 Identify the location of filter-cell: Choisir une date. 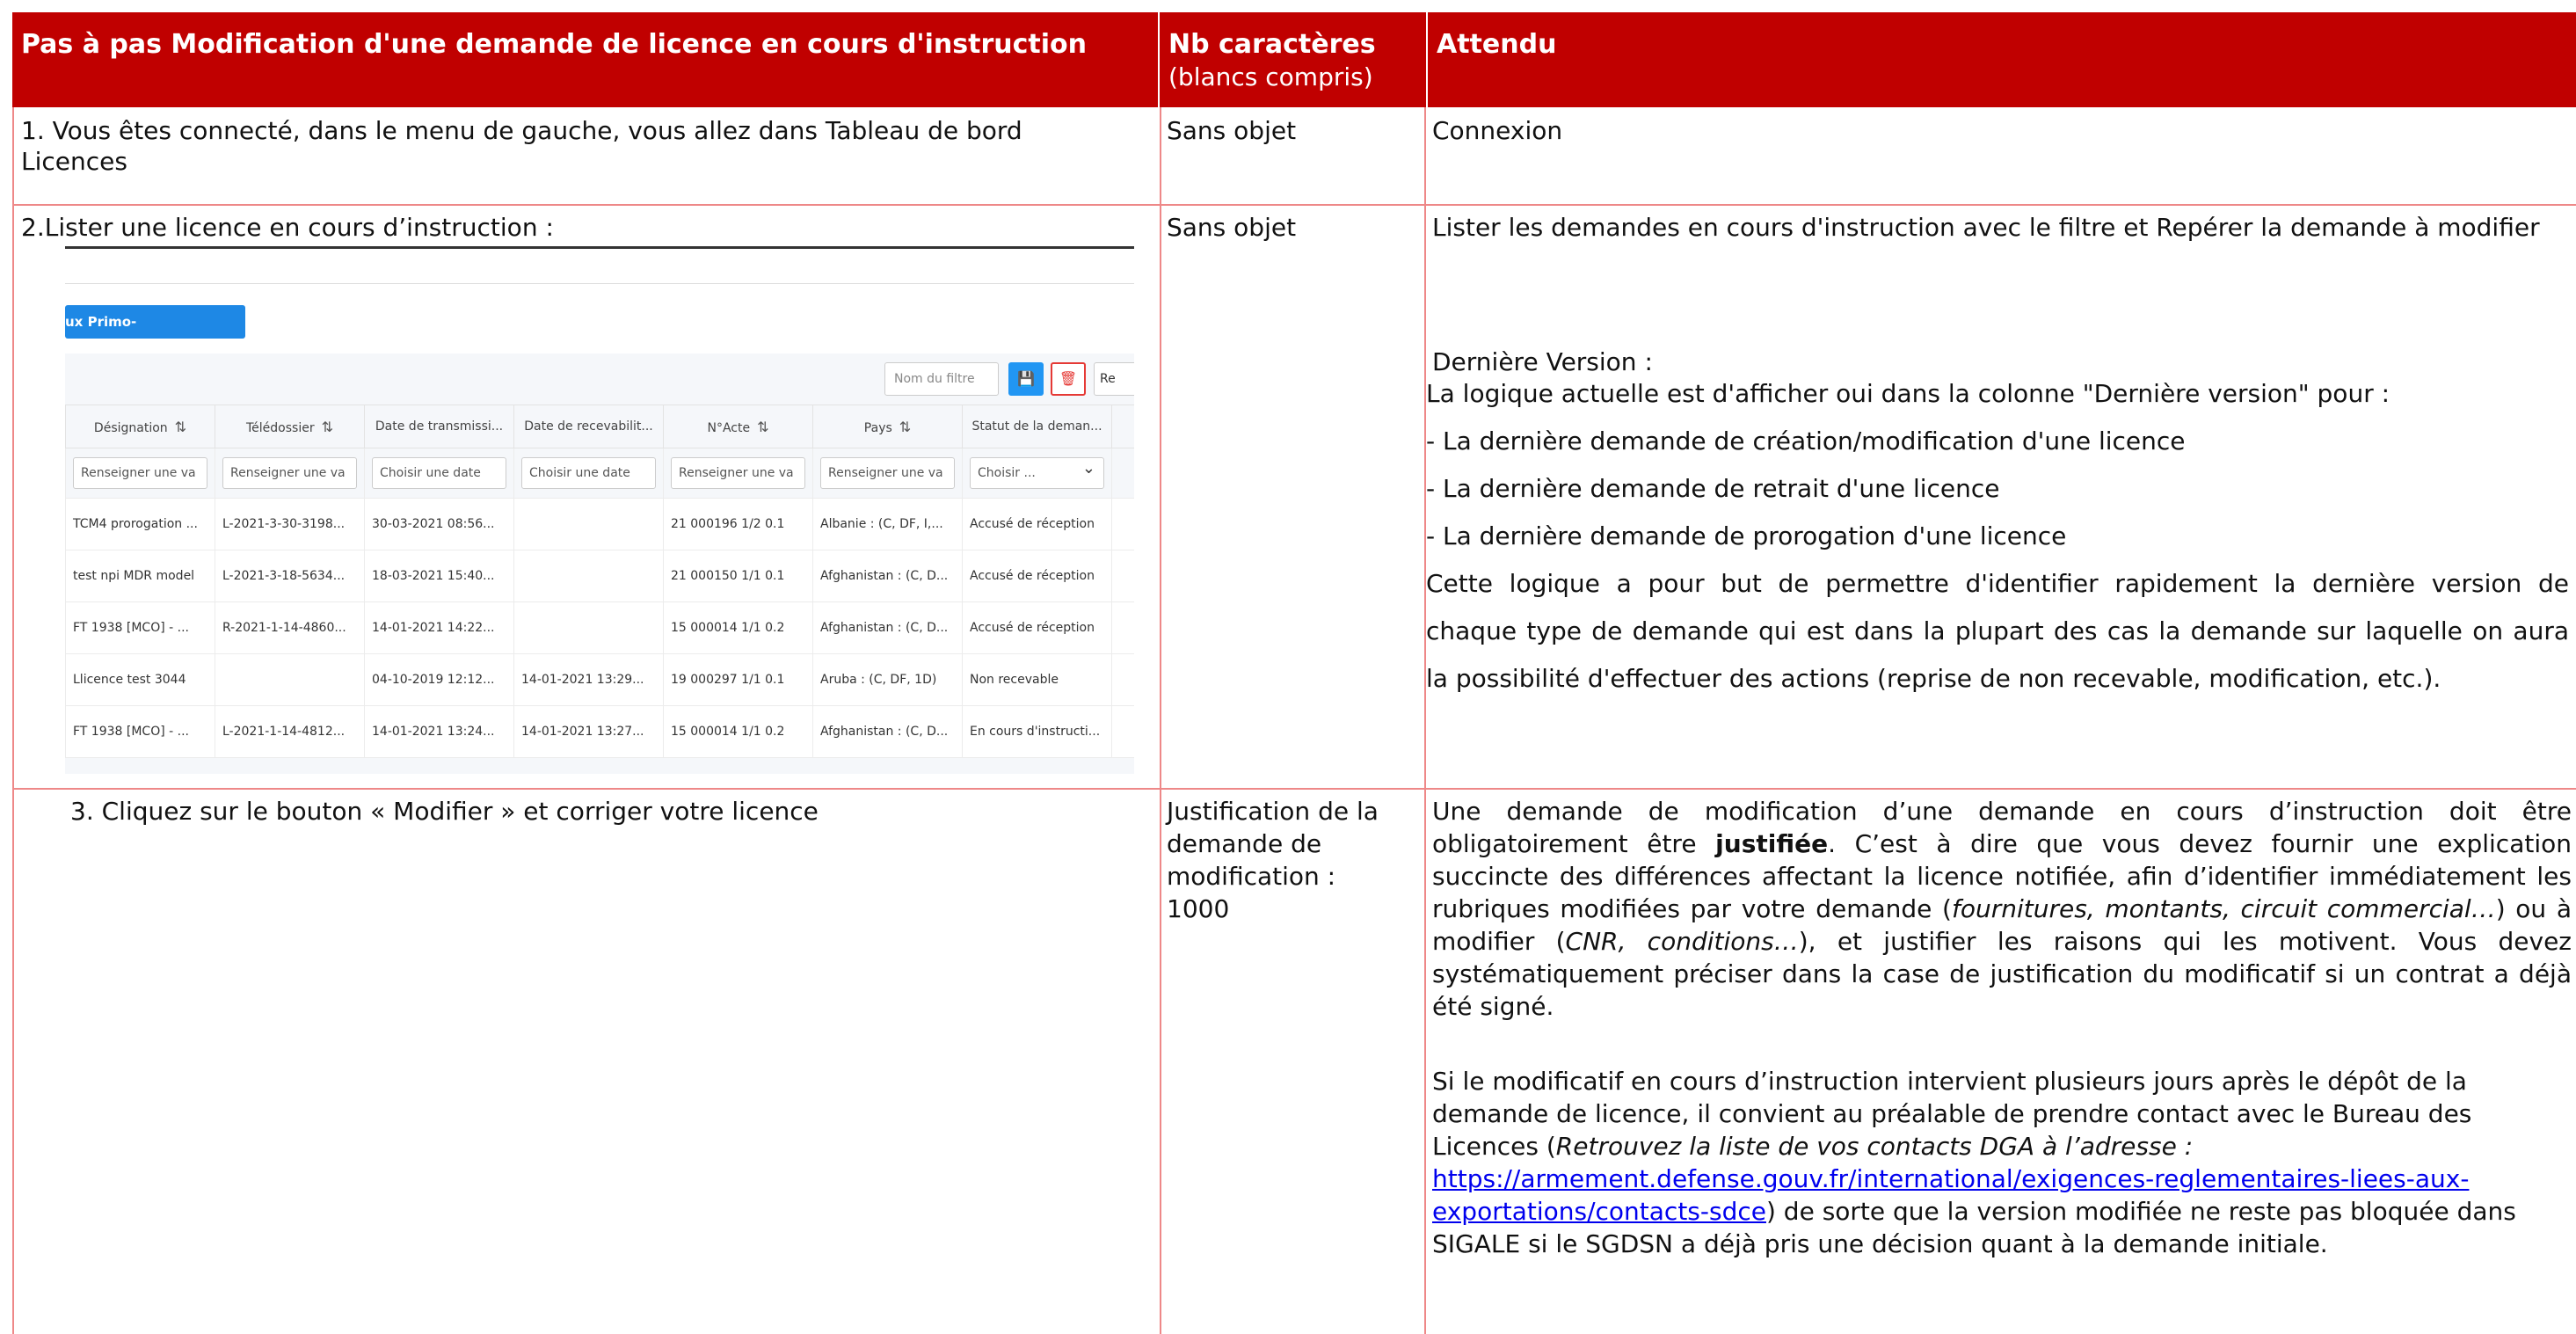
(588, 473).